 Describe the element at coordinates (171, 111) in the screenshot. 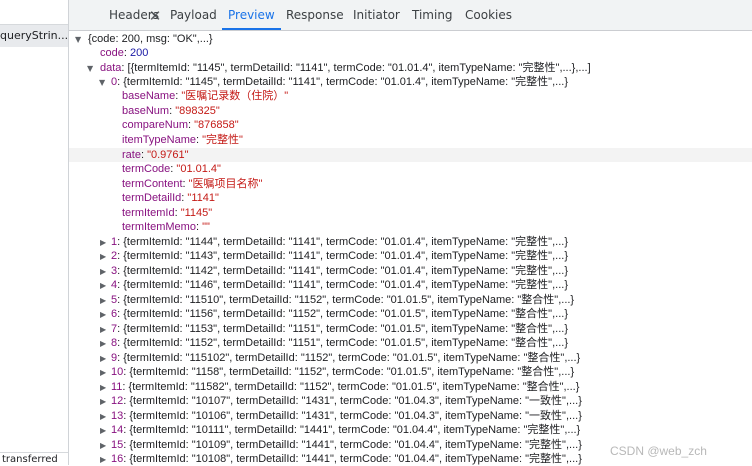

I see `tree-field: baseNum: "898325"` at that location.